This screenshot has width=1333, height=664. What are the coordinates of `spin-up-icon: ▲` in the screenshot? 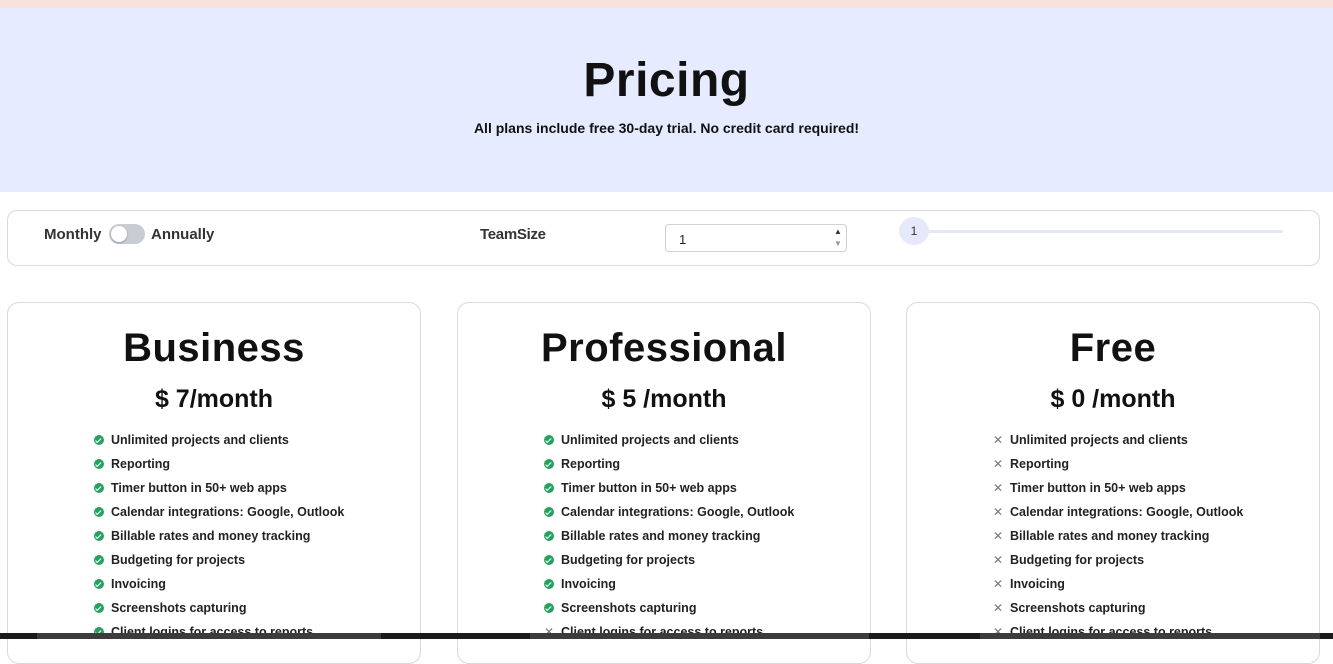 It's located at (838, 232).